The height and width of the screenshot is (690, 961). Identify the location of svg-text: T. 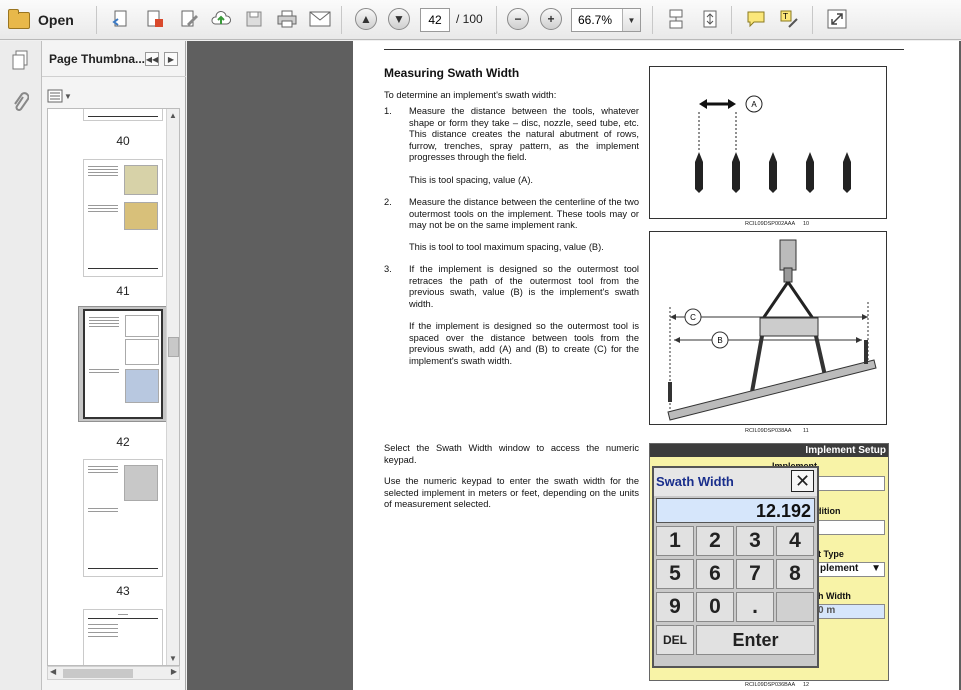
(785, 16).